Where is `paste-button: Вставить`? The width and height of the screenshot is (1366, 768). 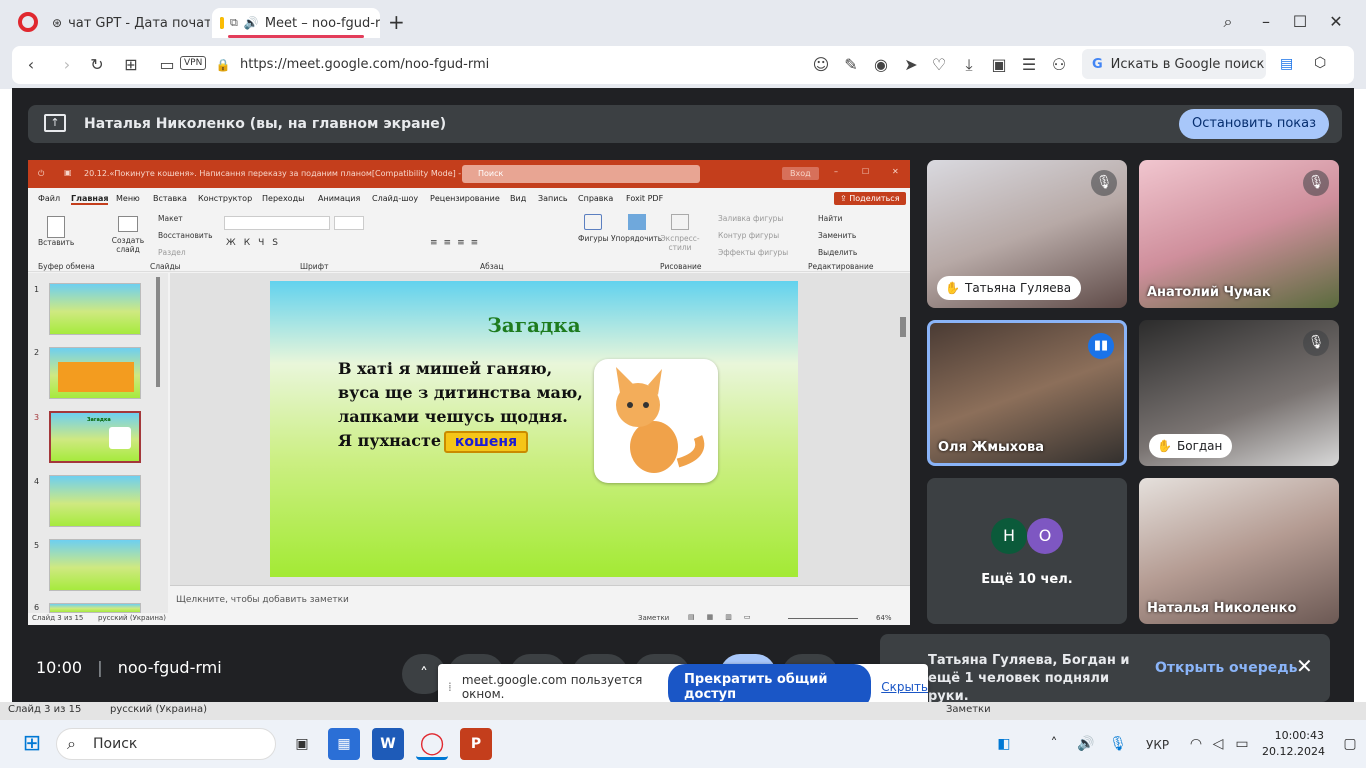 paste-button: Вставить is located at coordinates (56, 231).